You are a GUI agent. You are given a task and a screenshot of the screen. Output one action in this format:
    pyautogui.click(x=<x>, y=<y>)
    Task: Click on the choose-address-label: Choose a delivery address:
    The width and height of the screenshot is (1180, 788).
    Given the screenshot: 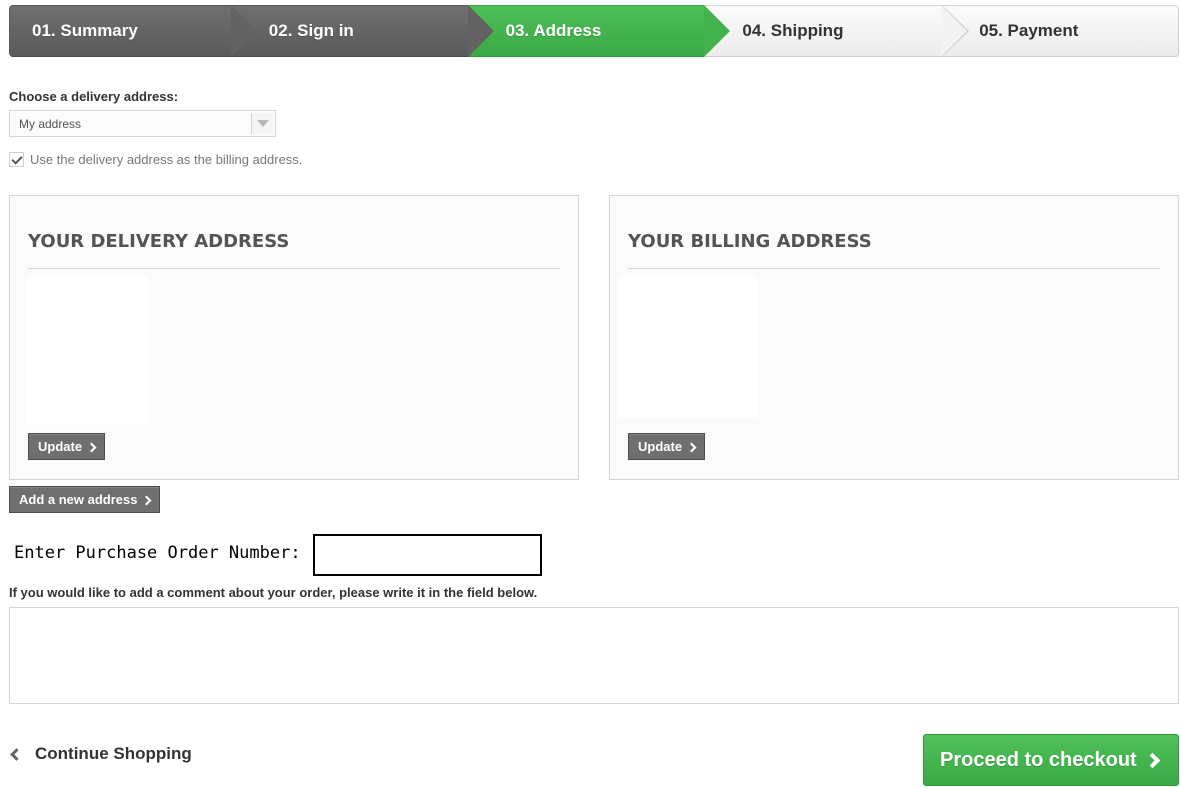 What is the action you would take?
    pyautogui.click(x=94, y=96)
    